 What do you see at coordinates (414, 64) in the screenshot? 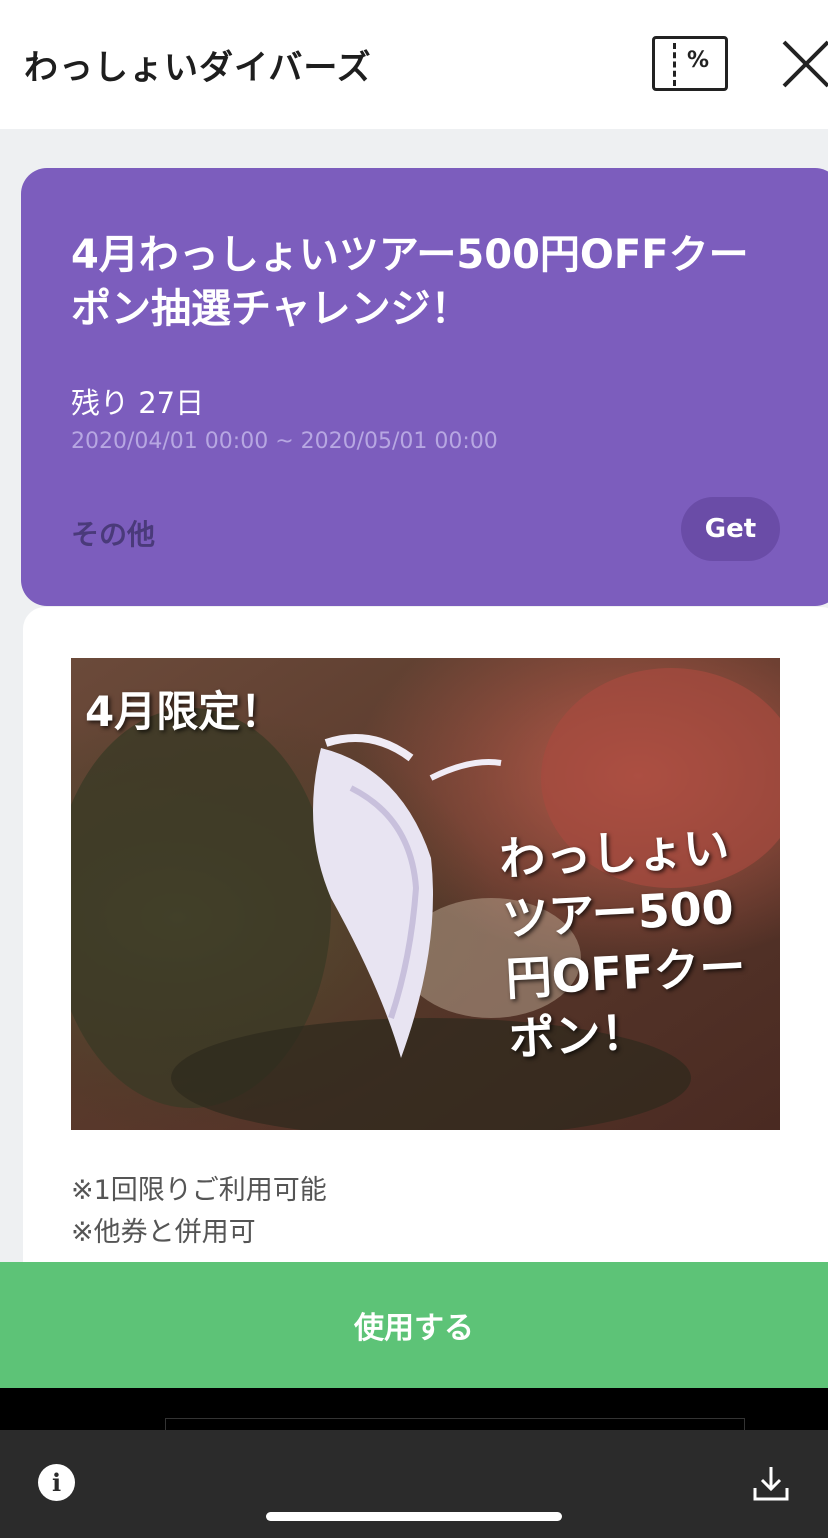
I see `app-header: わっしょいダイバーズ %` at bounding box center [414, 64].